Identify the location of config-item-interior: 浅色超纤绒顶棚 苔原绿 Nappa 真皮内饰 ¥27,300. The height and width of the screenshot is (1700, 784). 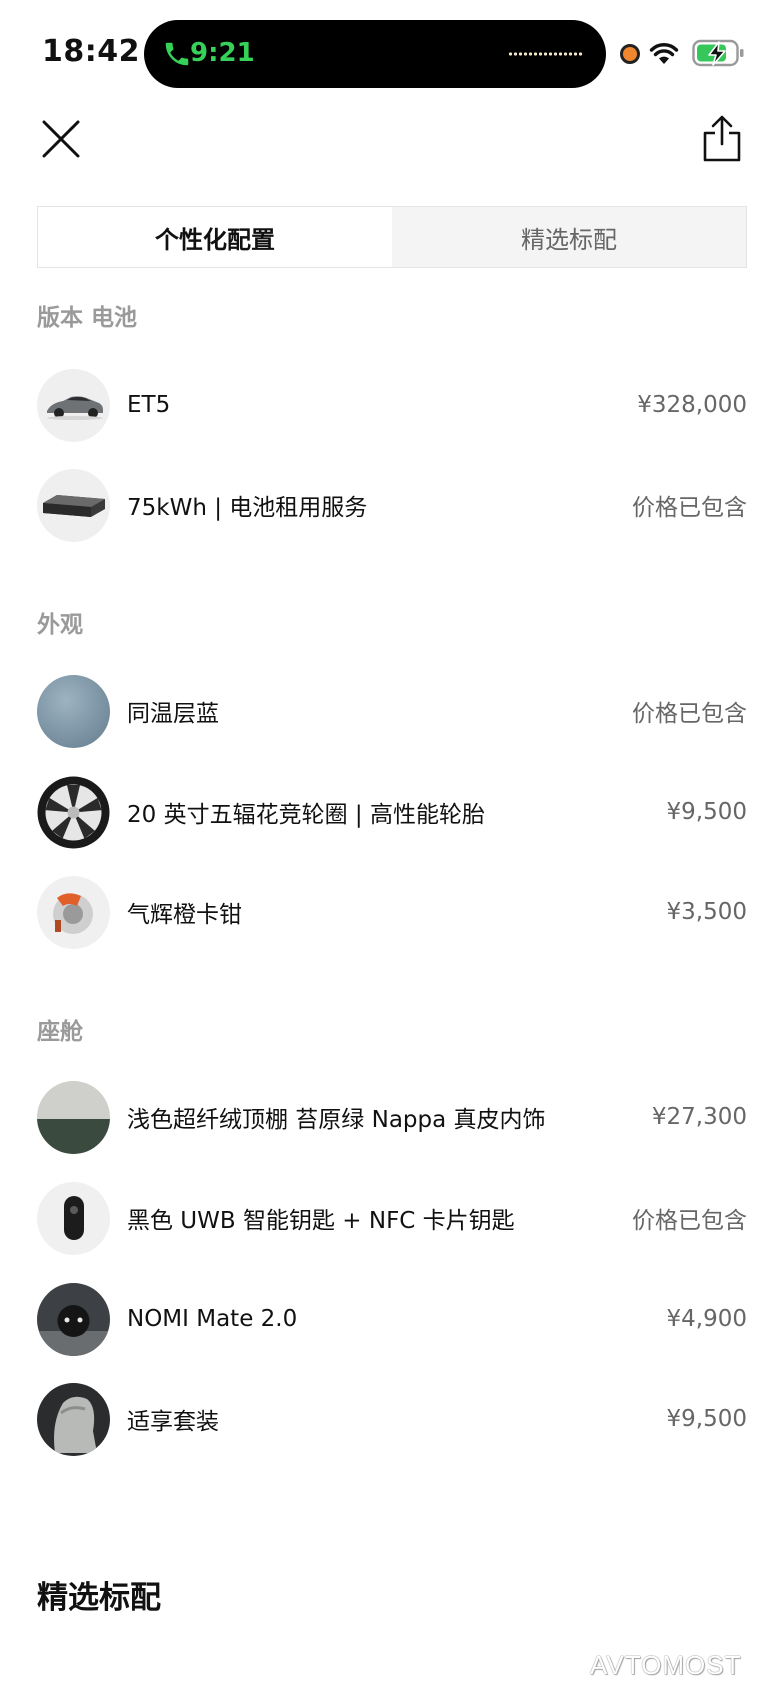
(392, 1117).